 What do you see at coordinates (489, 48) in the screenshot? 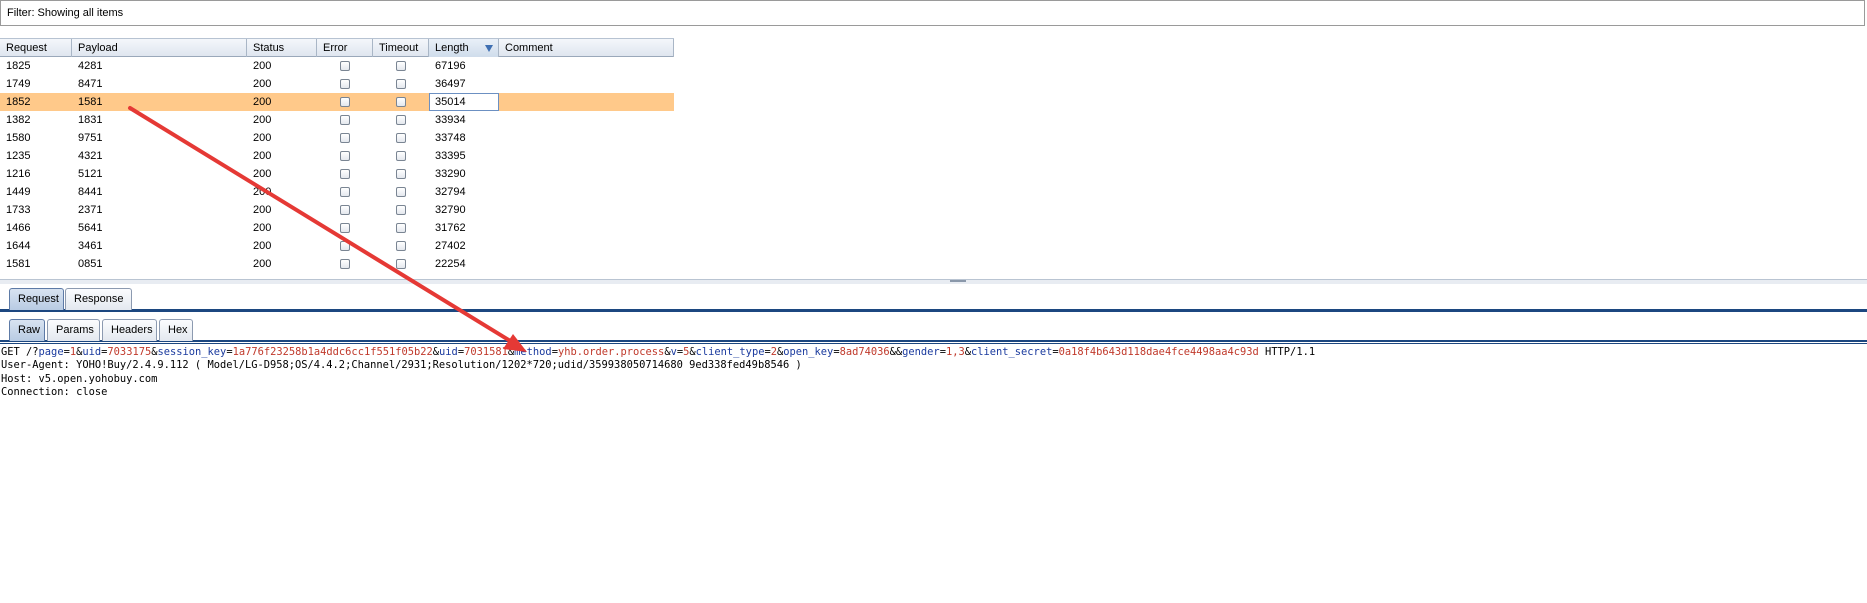
I see `sort-desc-icon` at bounding box center [489, 48].